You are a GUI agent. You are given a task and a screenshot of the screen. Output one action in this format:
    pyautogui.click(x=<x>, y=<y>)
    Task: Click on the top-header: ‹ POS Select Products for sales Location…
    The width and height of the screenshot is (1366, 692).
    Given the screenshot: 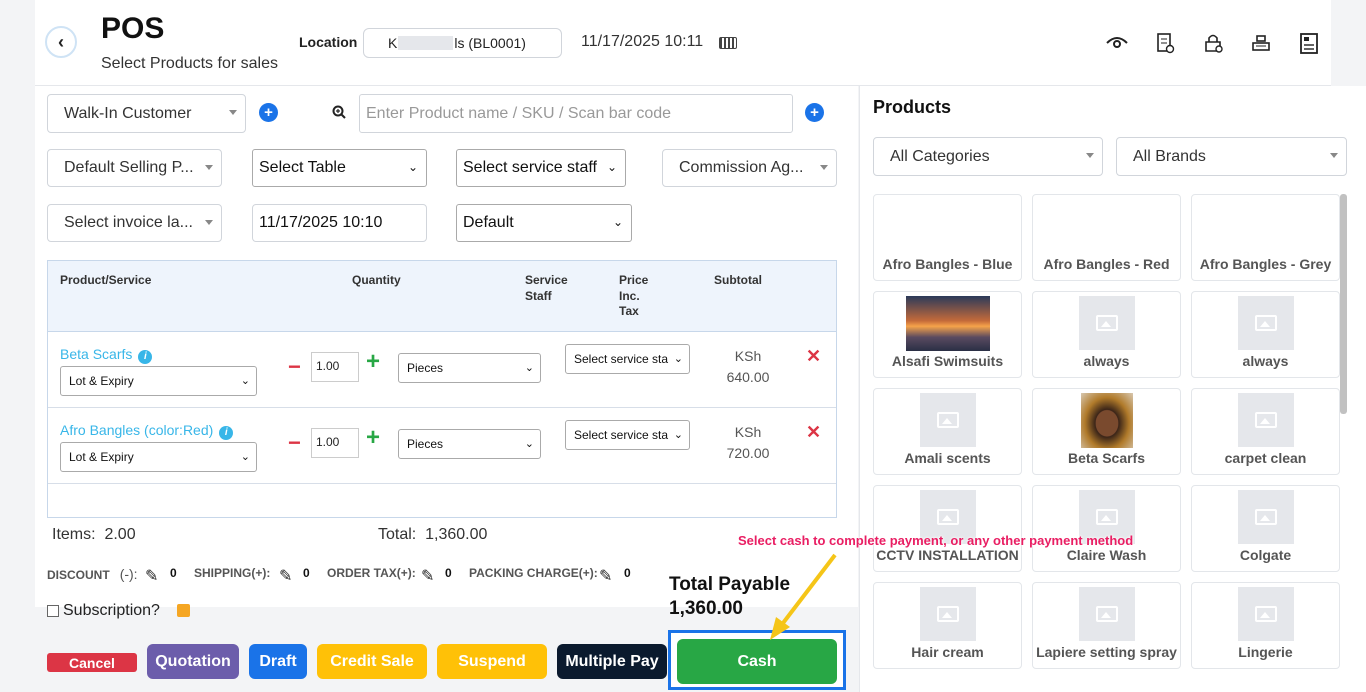 What is the action you would take?
    pyautogui.click(x=683, y=43)
    